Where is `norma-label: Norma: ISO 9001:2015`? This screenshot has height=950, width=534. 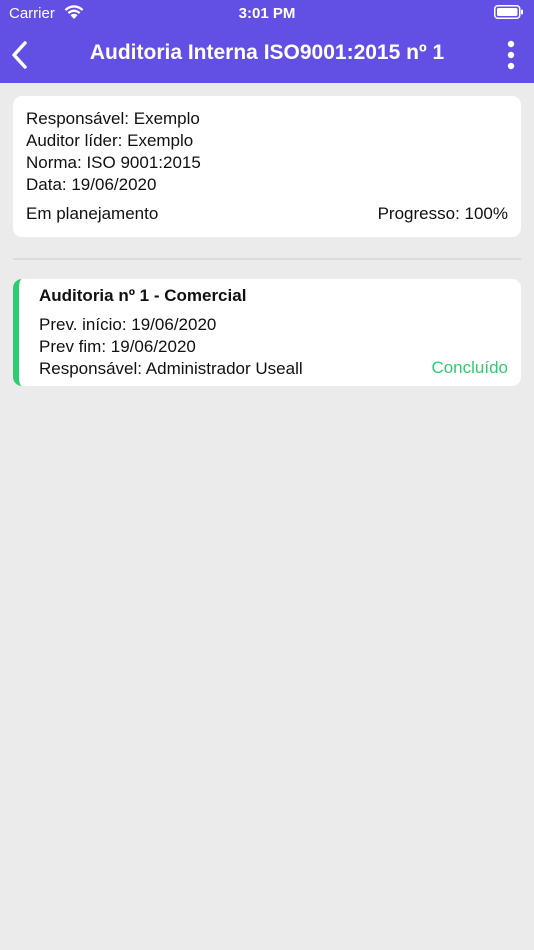 norma-label: Norma: ISO 9001:2015 is located at coordinates (113, 162).